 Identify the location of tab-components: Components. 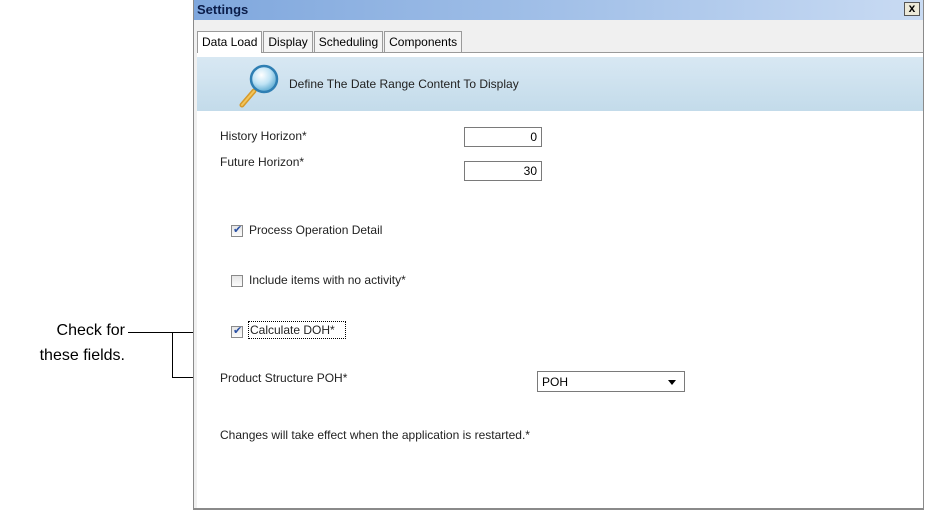
(423, 41).